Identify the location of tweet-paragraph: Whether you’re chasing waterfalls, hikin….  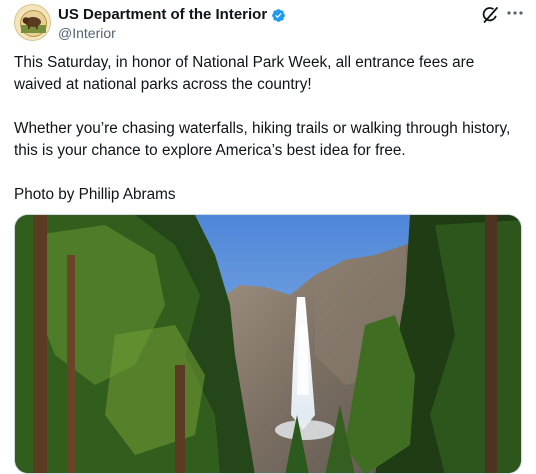
(262, 139).